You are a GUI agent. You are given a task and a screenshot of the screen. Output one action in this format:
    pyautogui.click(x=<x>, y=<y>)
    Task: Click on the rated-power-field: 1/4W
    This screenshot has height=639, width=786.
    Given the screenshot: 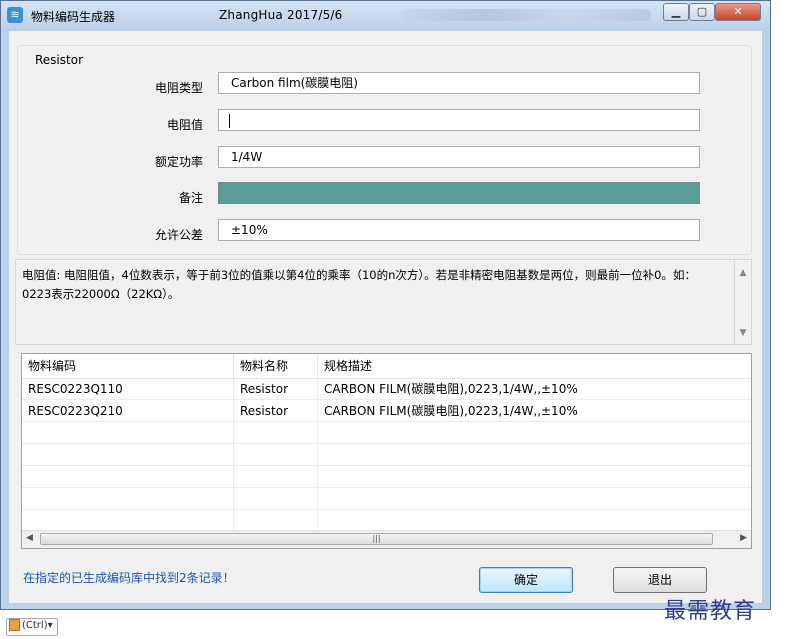 What is the action you would take?
    pyautogui.click(x=459, y=157)
    